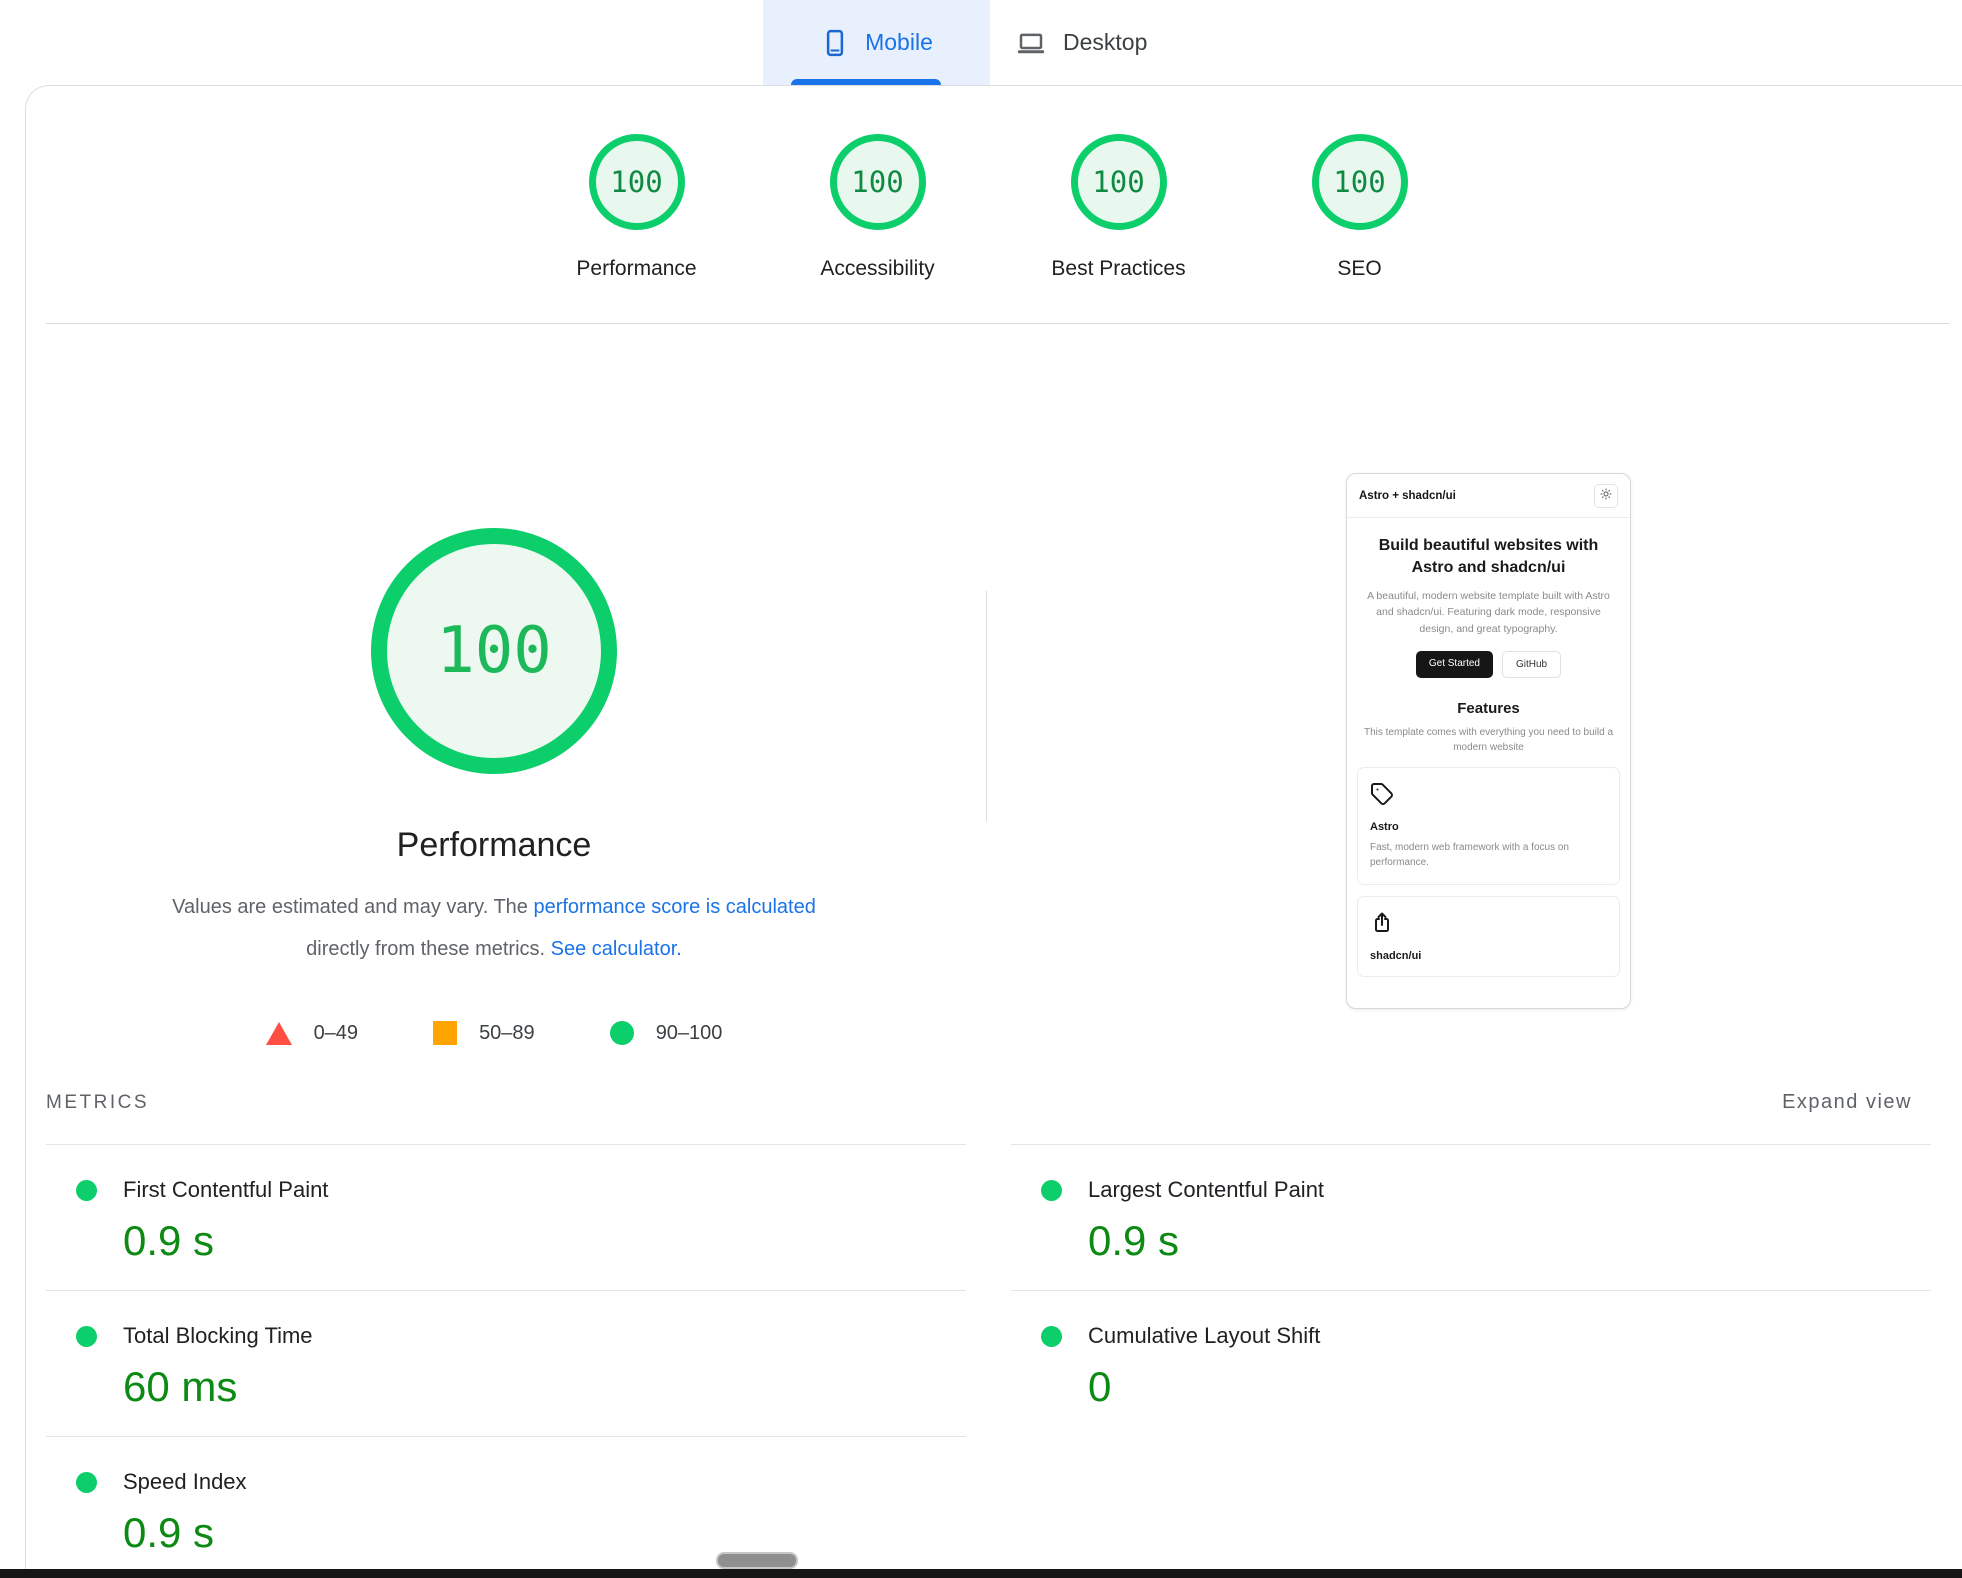  What do you see at coordinates (1100, 1386) in the screenshot?
I see `metric-value: 0` at bounding box center [1100, 1386].